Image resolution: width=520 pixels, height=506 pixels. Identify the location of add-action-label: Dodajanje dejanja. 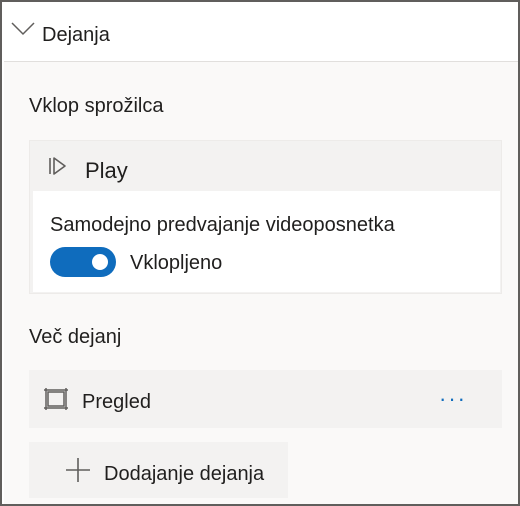
(184, 474).